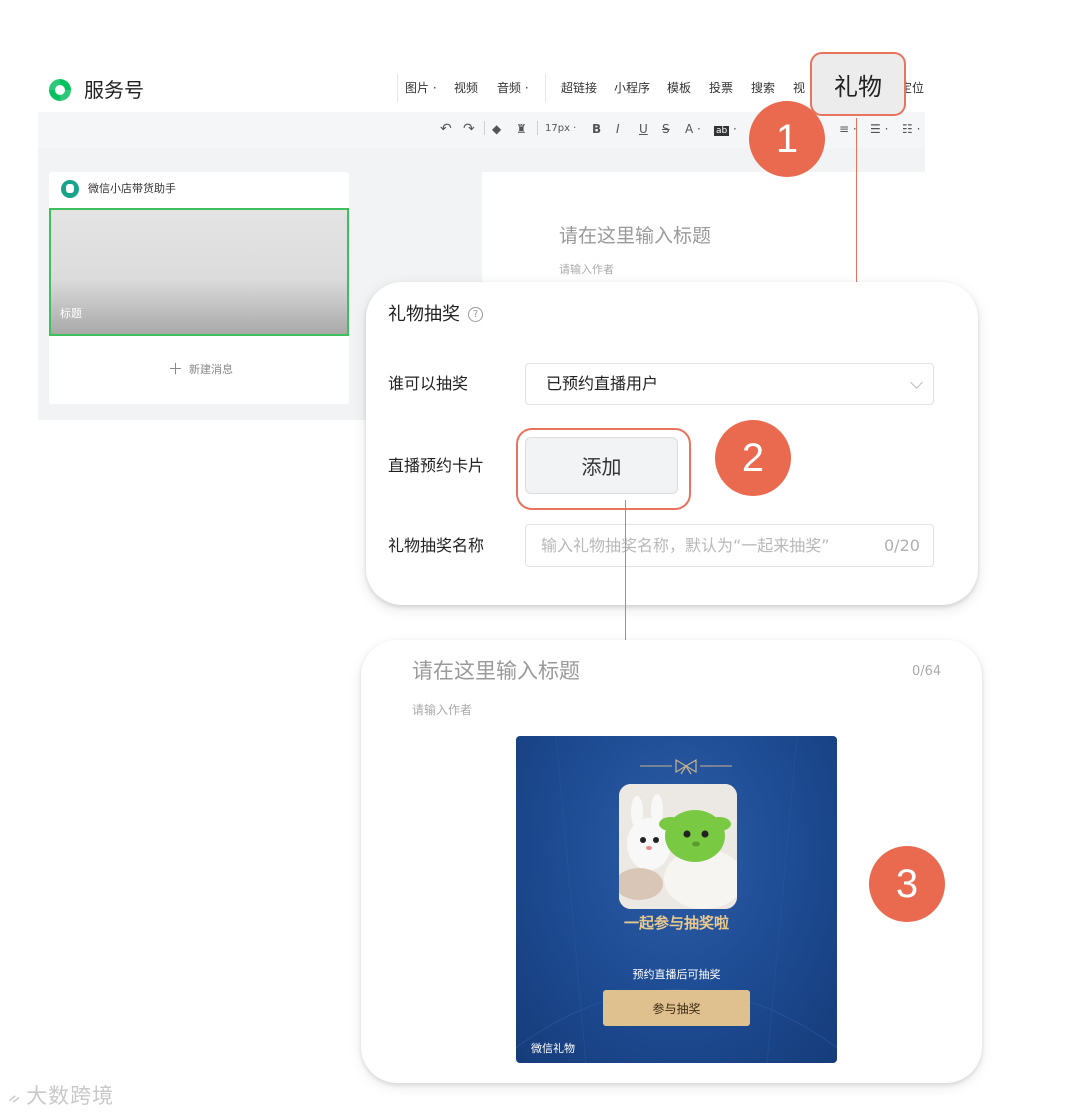 The height and width of the screenshot is (1116, 1080). Describe the element at coordinates (436, 465) in the screenshot. I see `live-card-label: 直播预约卡片` at that location.